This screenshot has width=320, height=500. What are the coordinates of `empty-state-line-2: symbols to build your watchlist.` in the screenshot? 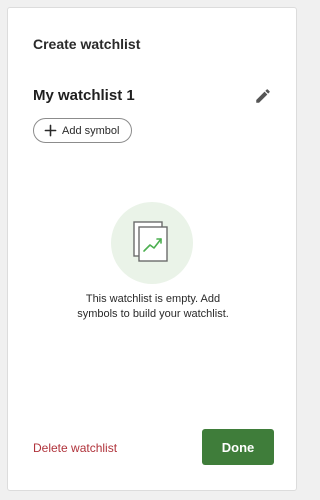 It's located at (153, 314).